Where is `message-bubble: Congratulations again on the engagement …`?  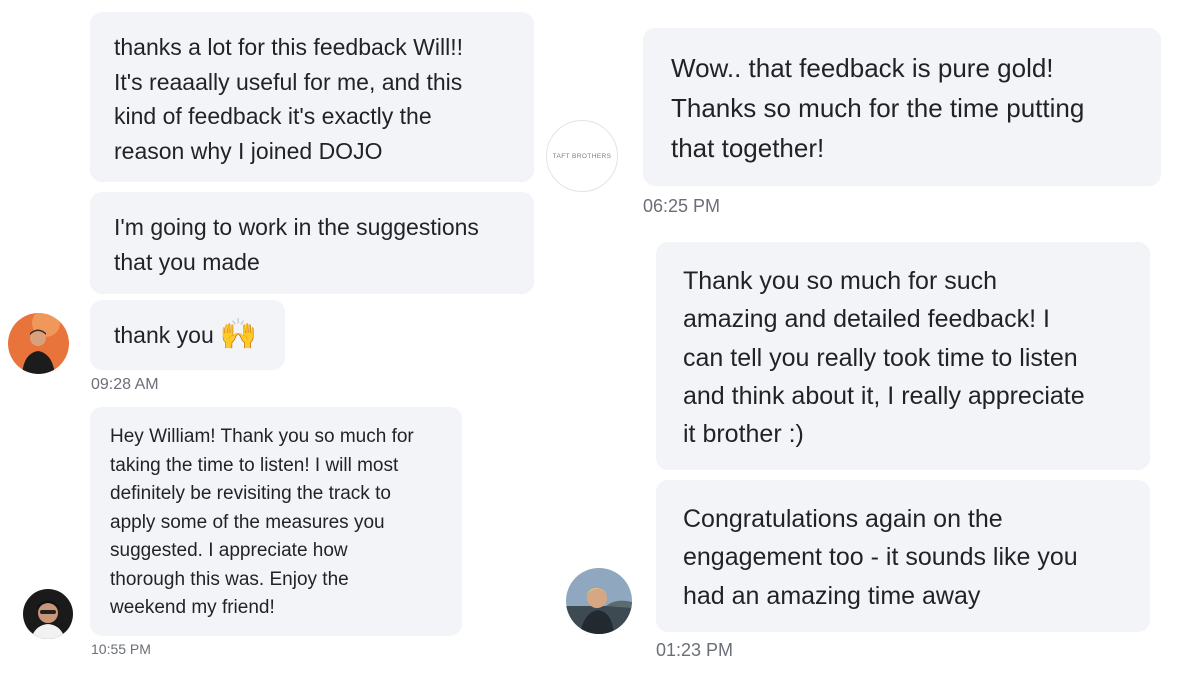
message-bubble: Congratulations again on the engagement … is located at coordinates (903, 556).